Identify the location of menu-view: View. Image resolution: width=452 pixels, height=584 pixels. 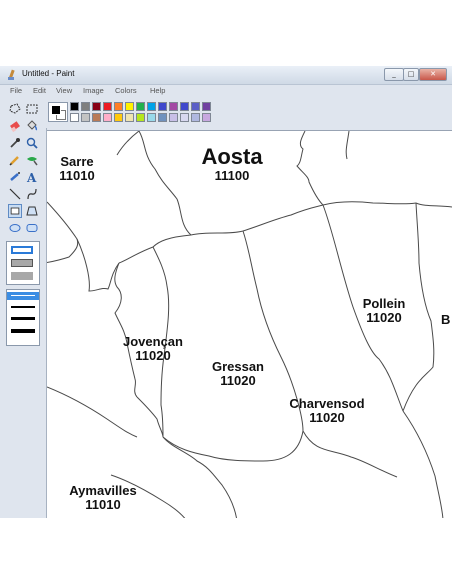
(64, 90).